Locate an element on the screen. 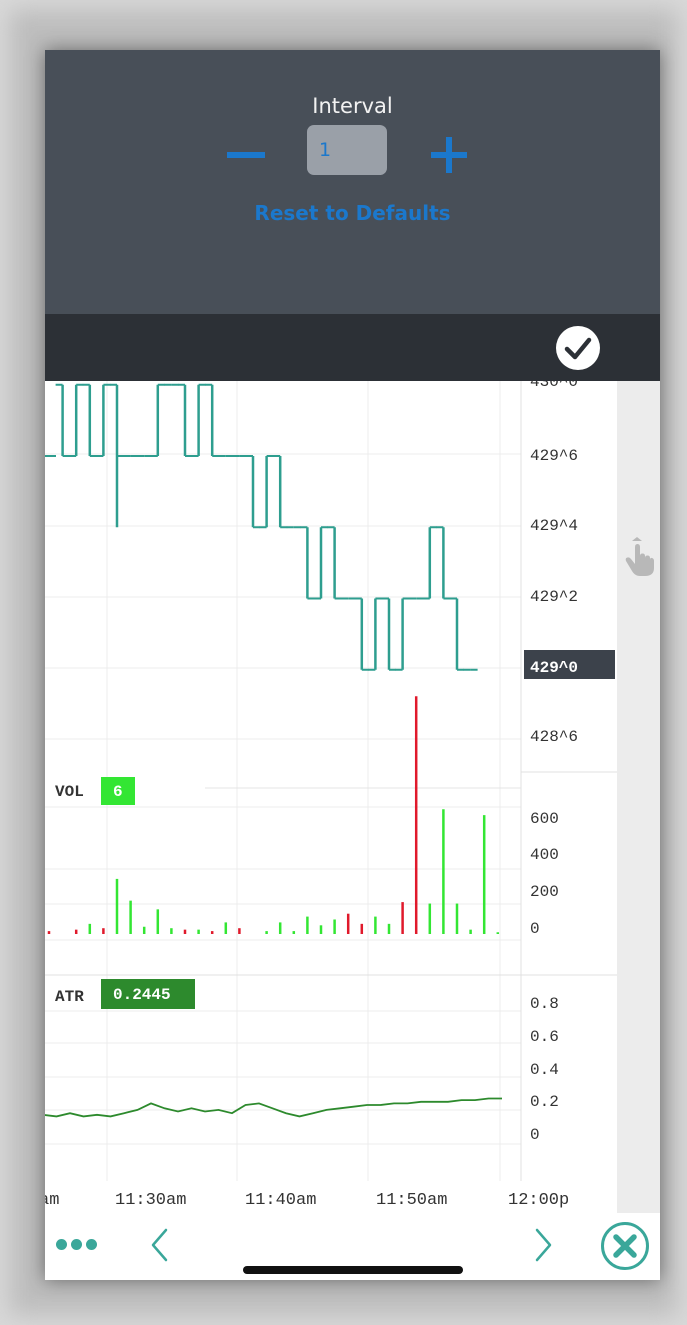  more-dots-icon is located at coordinates (79, 1244).